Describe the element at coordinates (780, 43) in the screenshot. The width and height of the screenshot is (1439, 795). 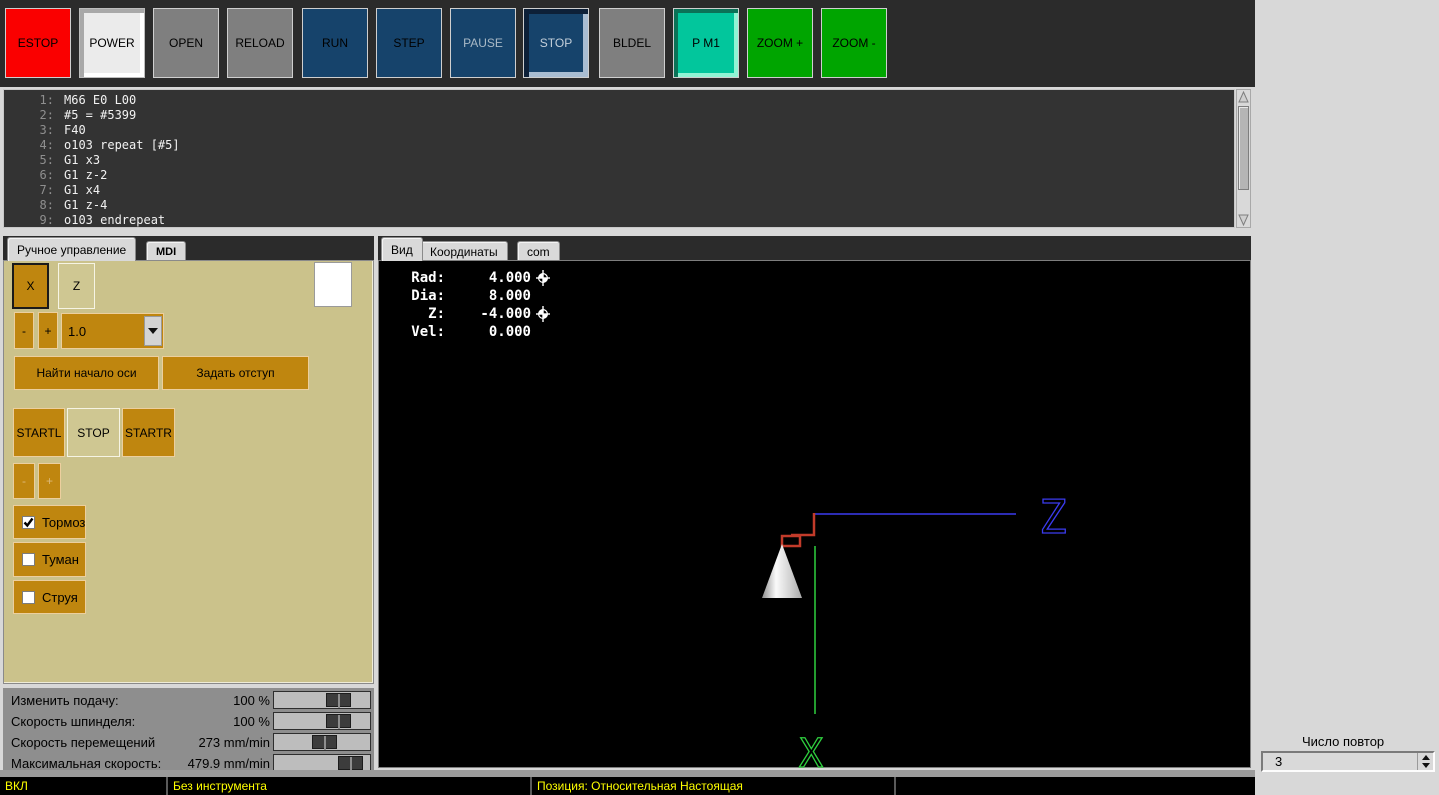
I see `zoom-in-button: ZOOM +` at that location.